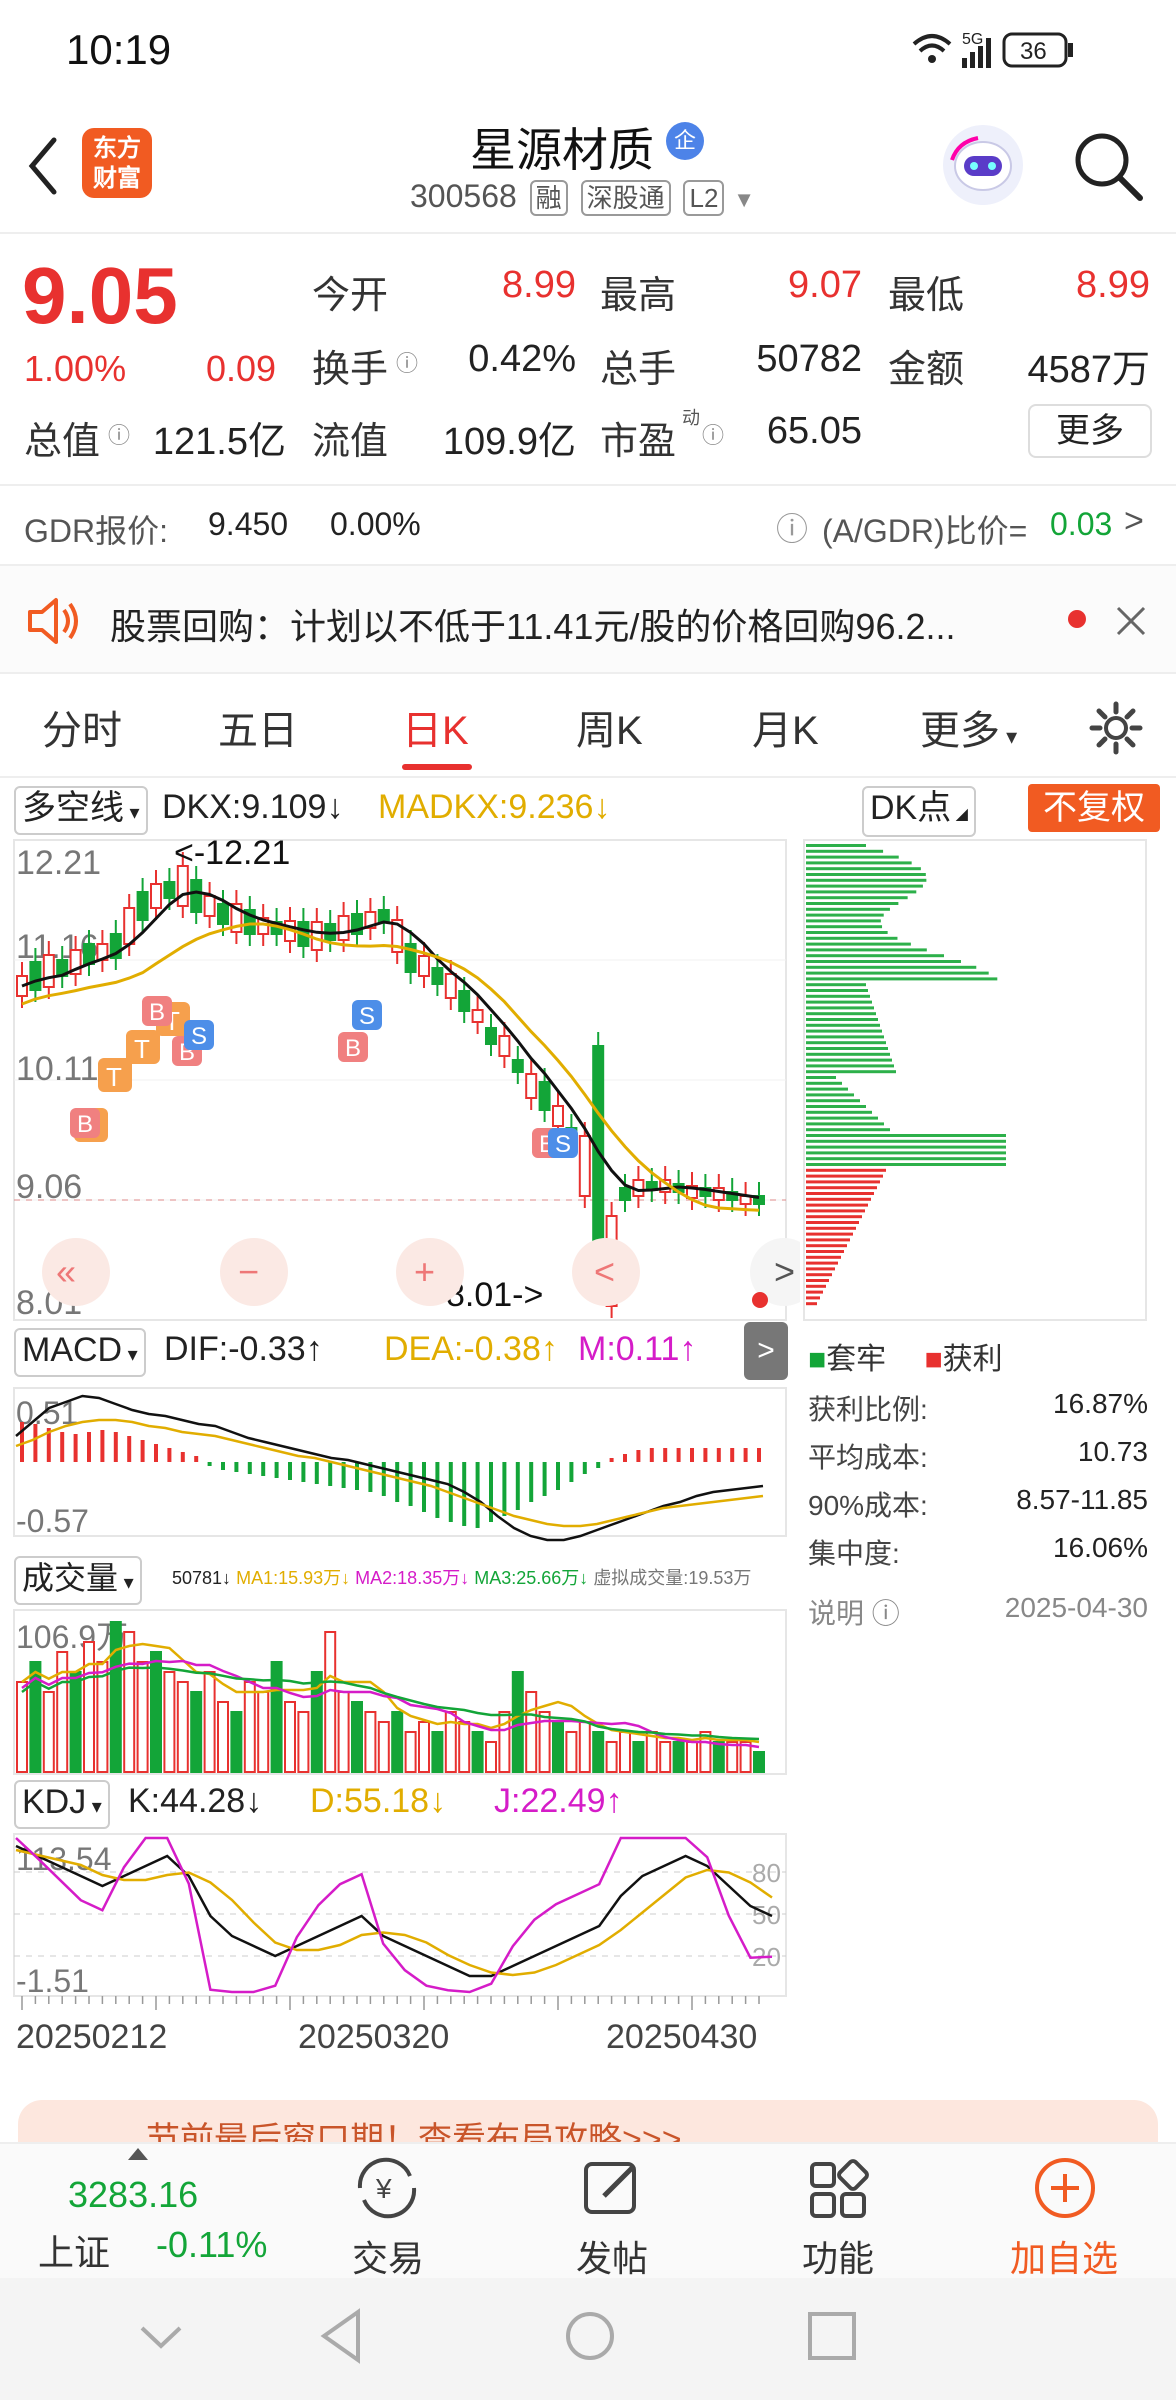  What do you see at coordinates (992, 49) in the screenshot?
I see `status-icons: 5G 36` at bounding box center [992, 49].